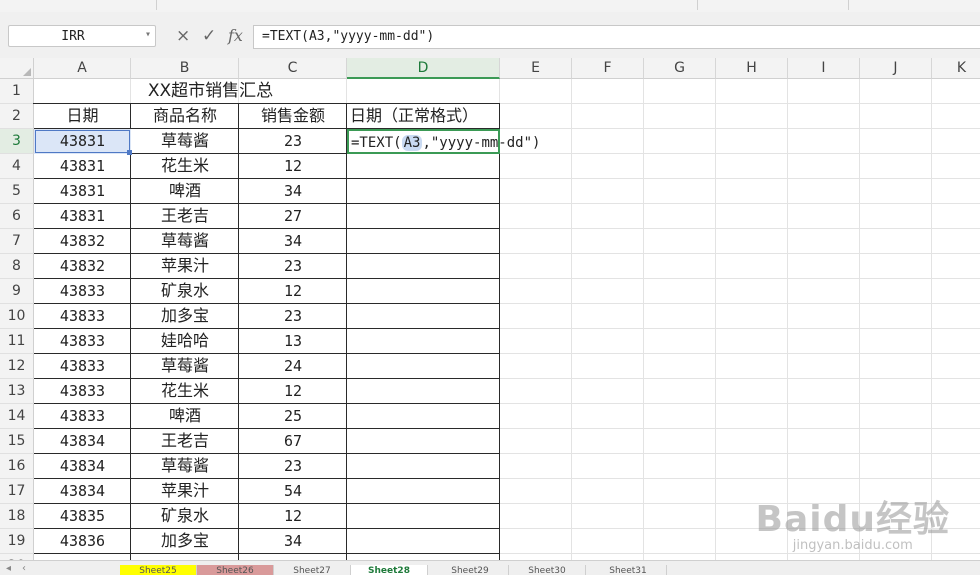 This screenshot has height=575, width=980. Describe the element at coordinates (24, 568) in the screenshot. I see `tab-scroll-prev-icon: ‹` at that location.